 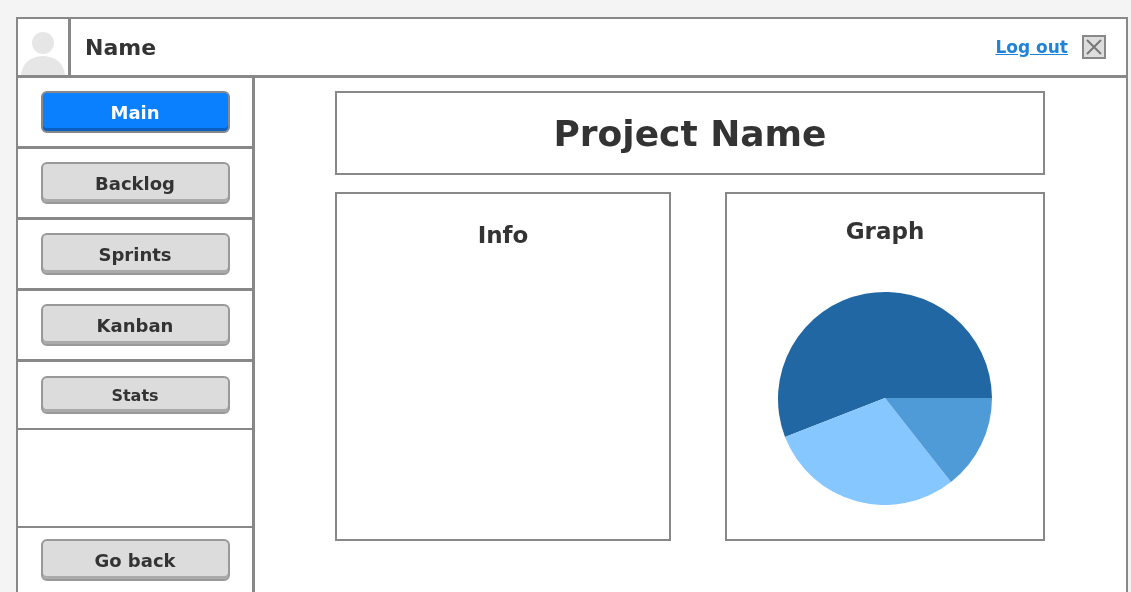 I want to click on panel-title: Info, so click(x=503, y=235).